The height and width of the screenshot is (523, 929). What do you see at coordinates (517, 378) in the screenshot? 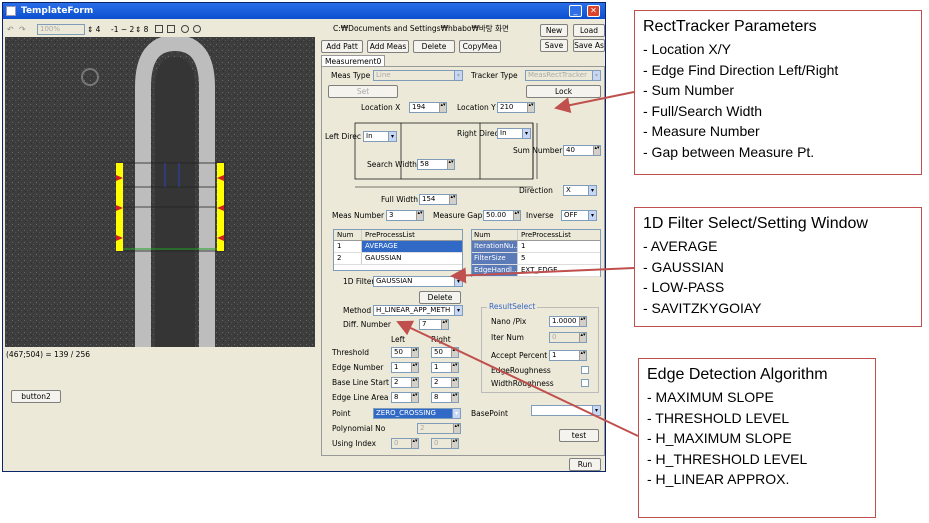
I see `arrow-edge-detection` at bounding box center [517, 378].